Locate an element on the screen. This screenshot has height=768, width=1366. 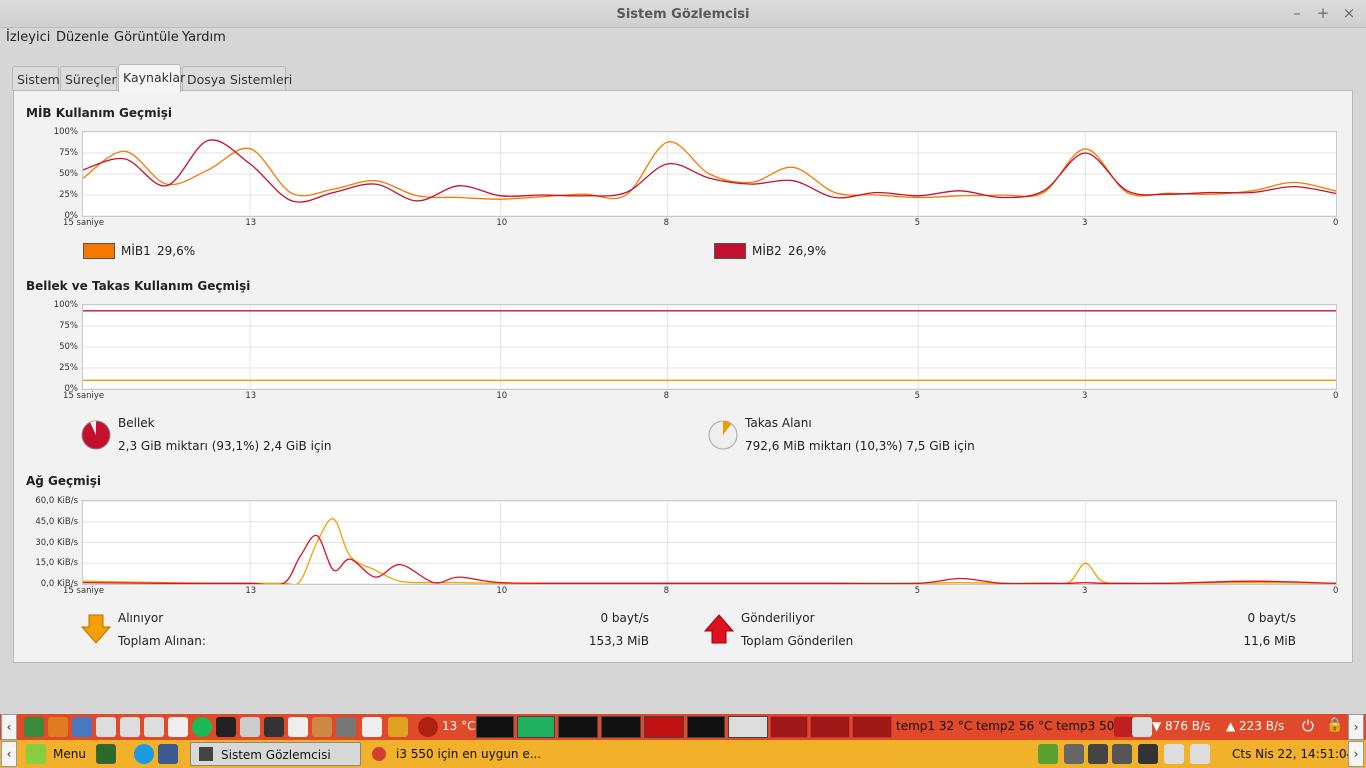
panel-scroll-left: ‹ is located at coordinates (9, 727).